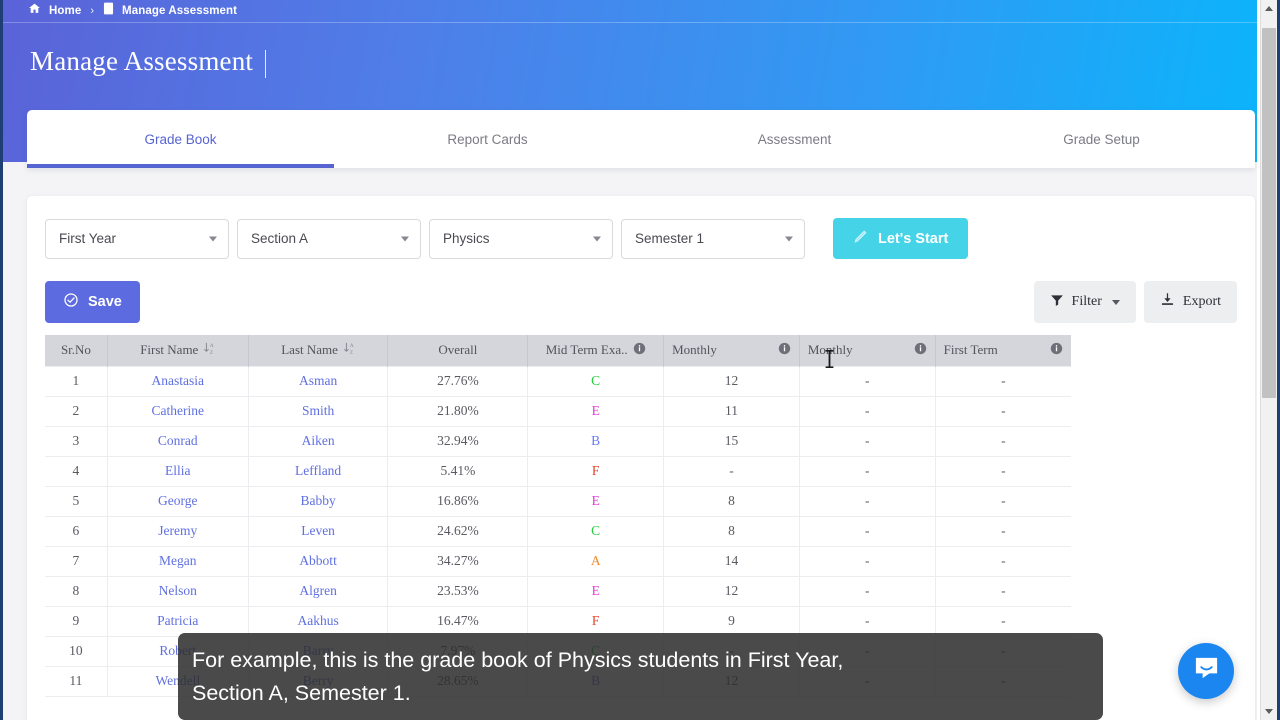 The width and height of the screenshot is (1280, 720). Describe the element at coordinates (178, 591) in the screenshot. I see `cell-first_name: Nelson` at that location.